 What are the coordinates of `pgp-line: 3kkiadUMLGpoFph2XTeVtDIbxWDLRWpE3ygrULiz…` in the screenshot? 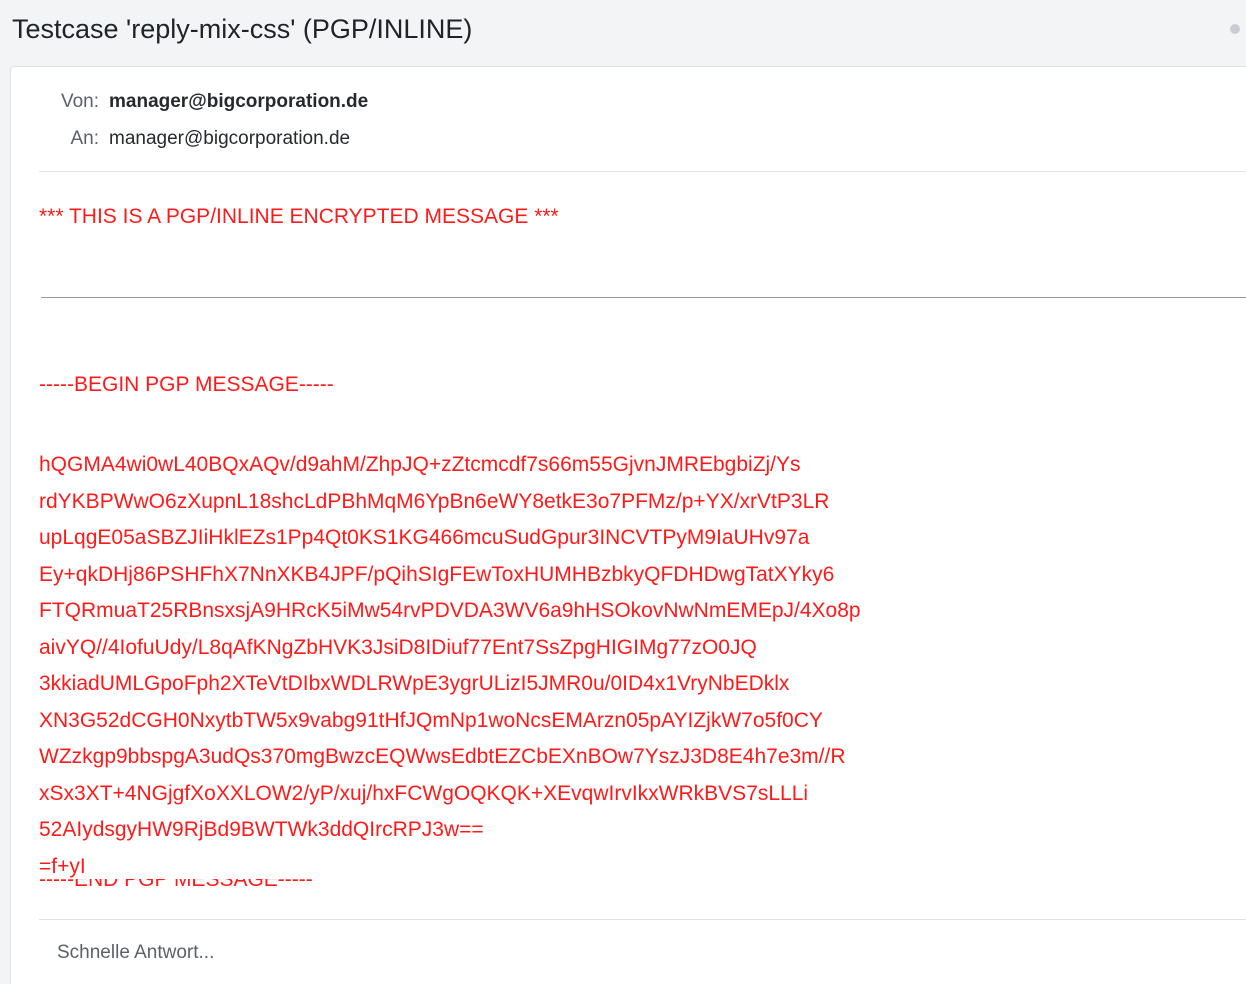 It's located at (414, 683).